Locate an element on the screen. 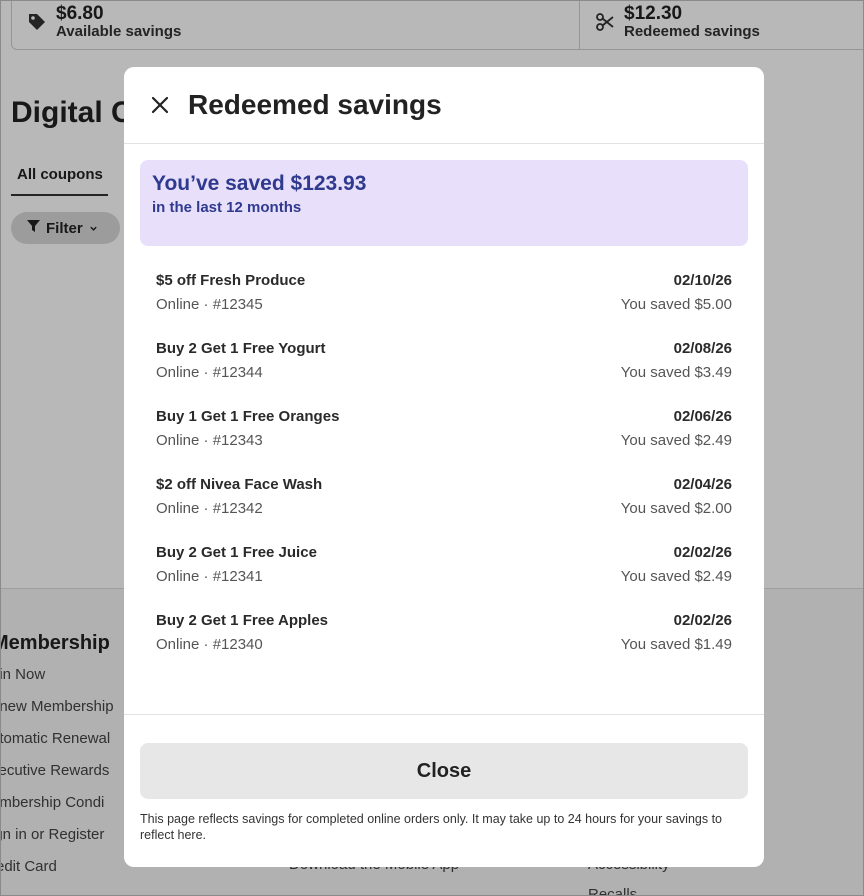 This screenshot has width=864, height=896. coupon-date: 02/08/26 is located at coordinates (702, 348).